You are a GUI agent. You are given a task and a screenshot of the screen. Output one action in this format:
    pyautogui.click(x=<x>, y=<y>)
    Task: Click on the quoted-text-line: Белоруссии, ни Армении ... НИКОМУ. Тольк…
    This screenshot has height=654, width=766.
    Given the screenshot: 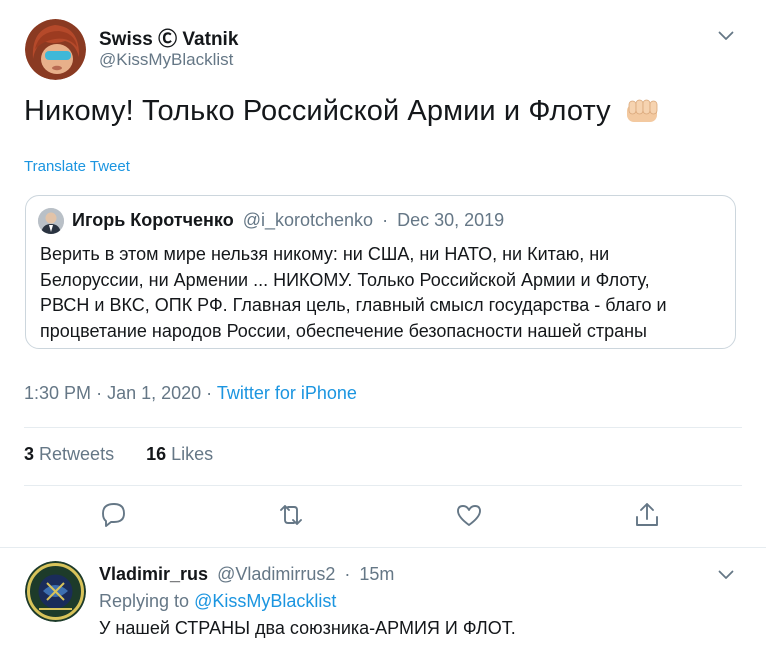 What is the action you would take?
    pyautogui.click(x=345, y=279)
    